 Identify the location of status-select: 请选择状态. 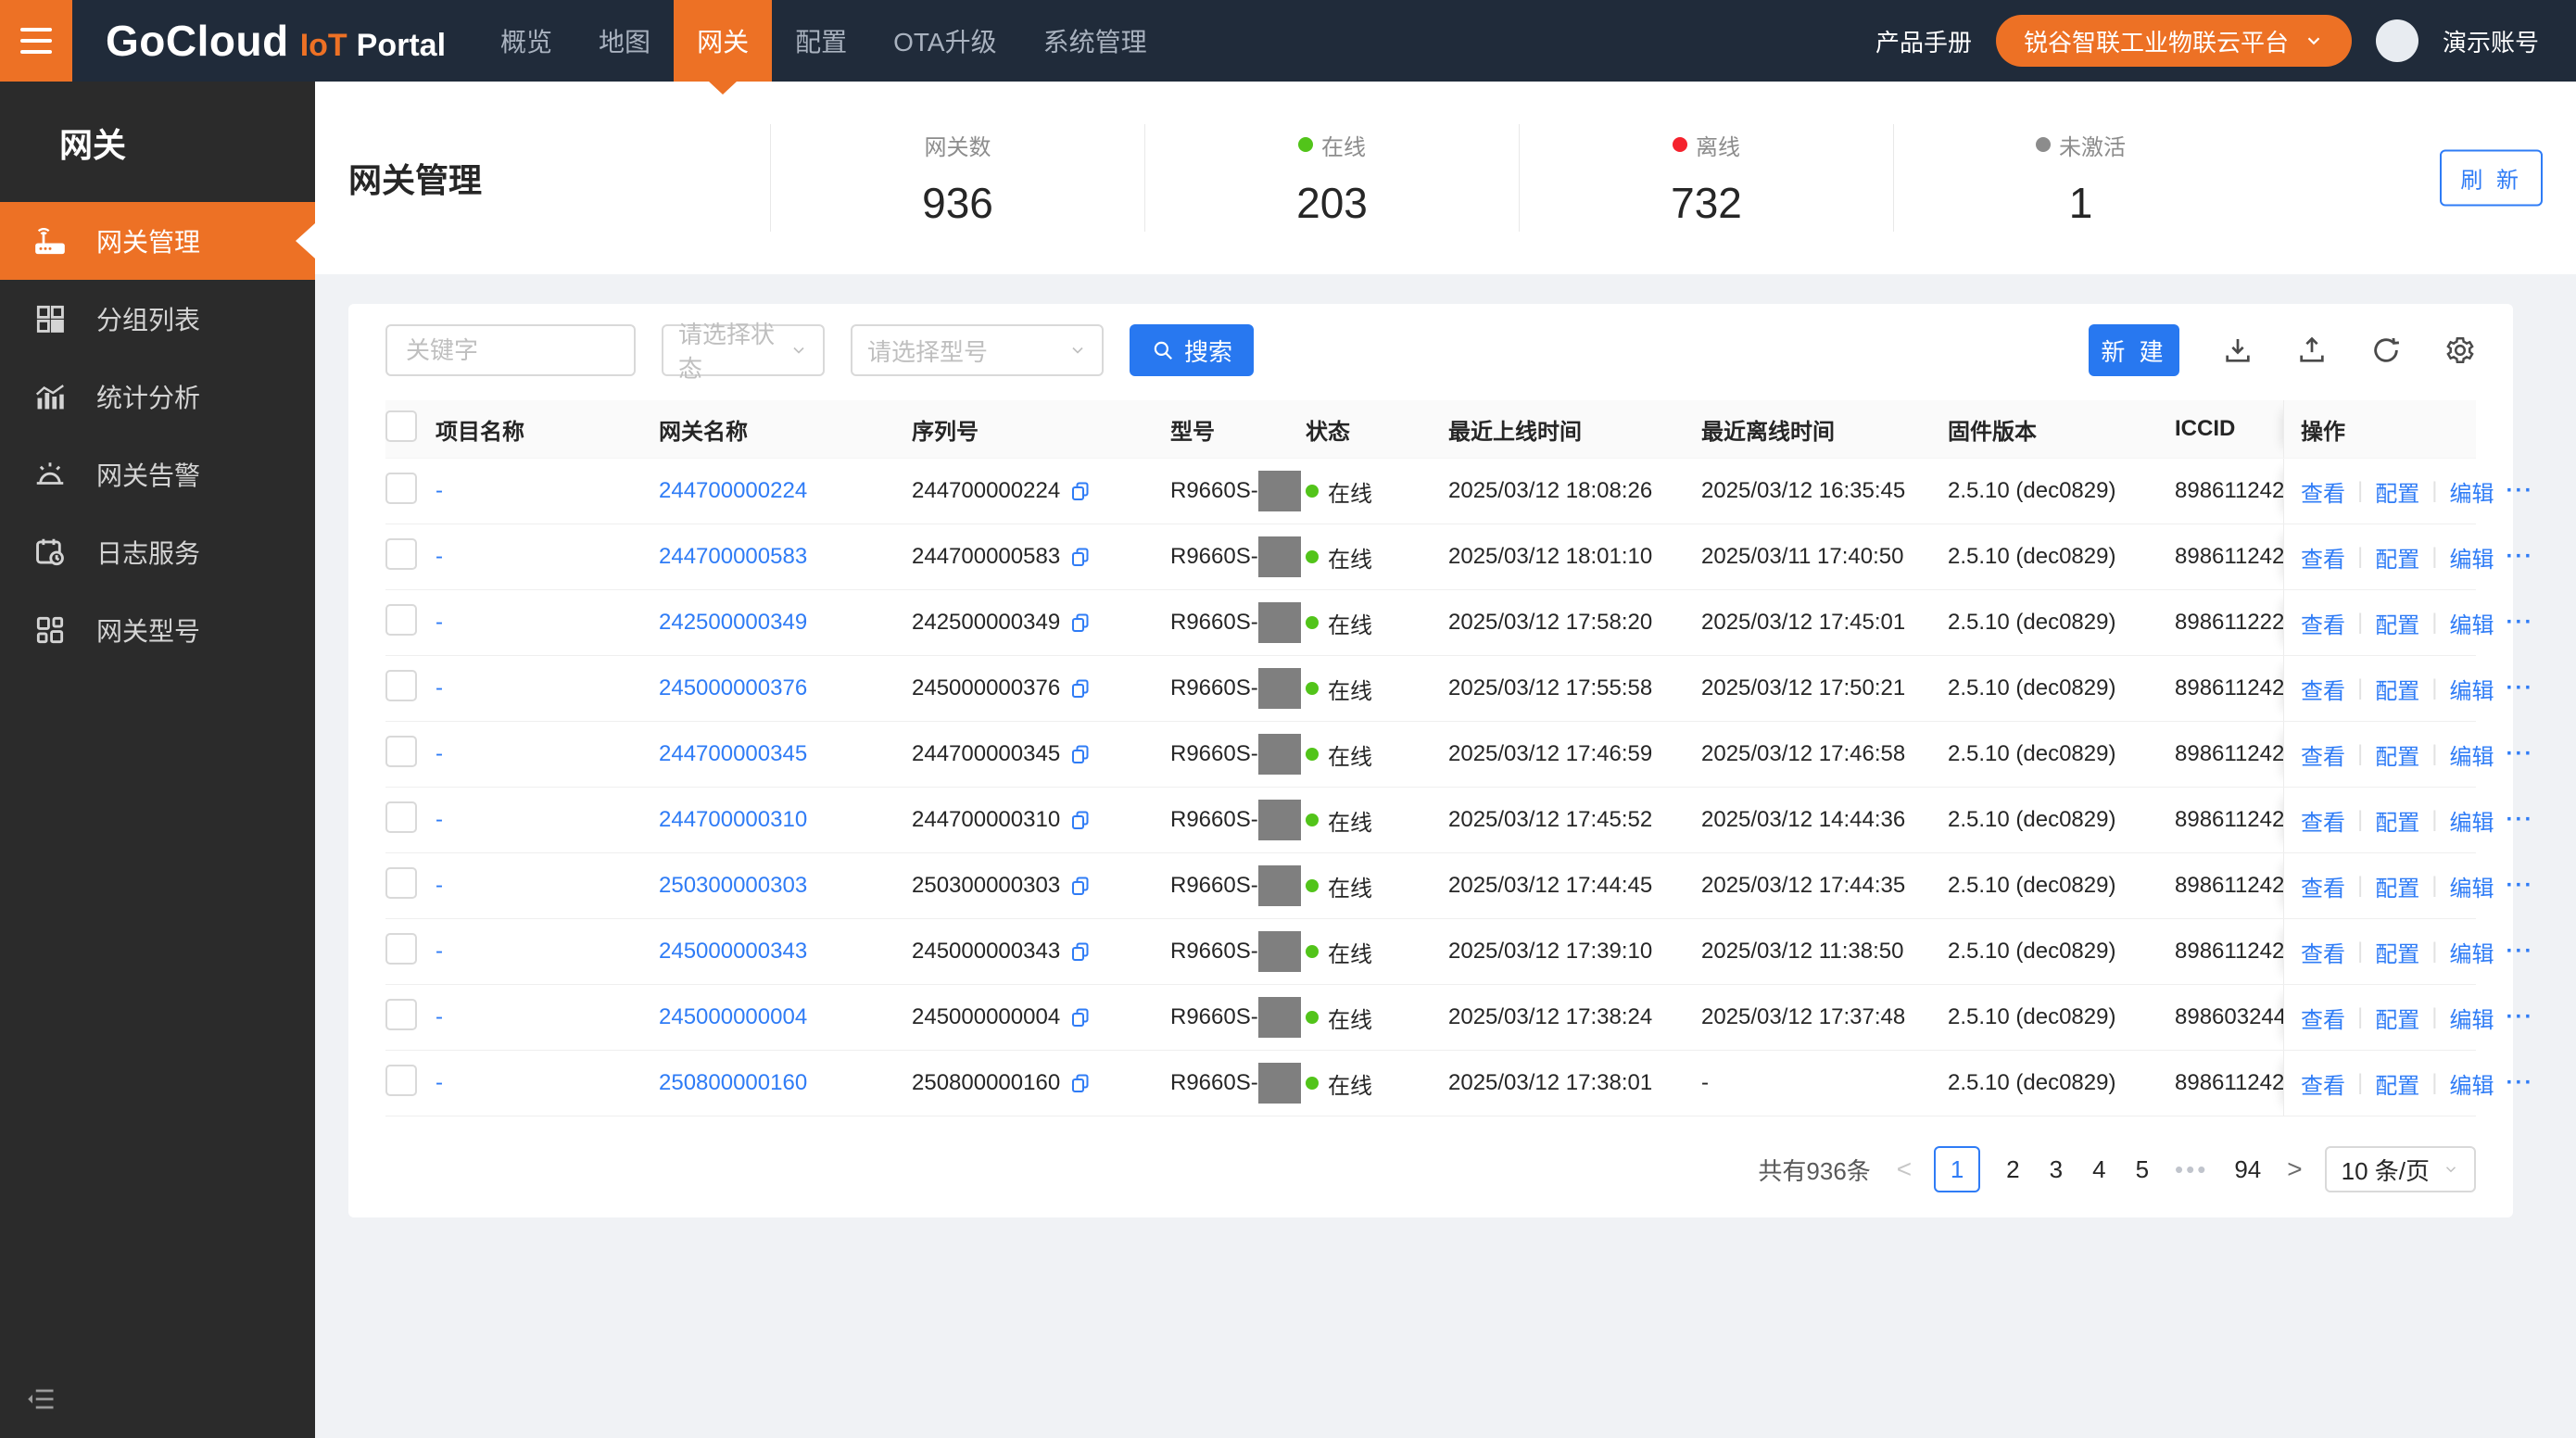
(743, 352).